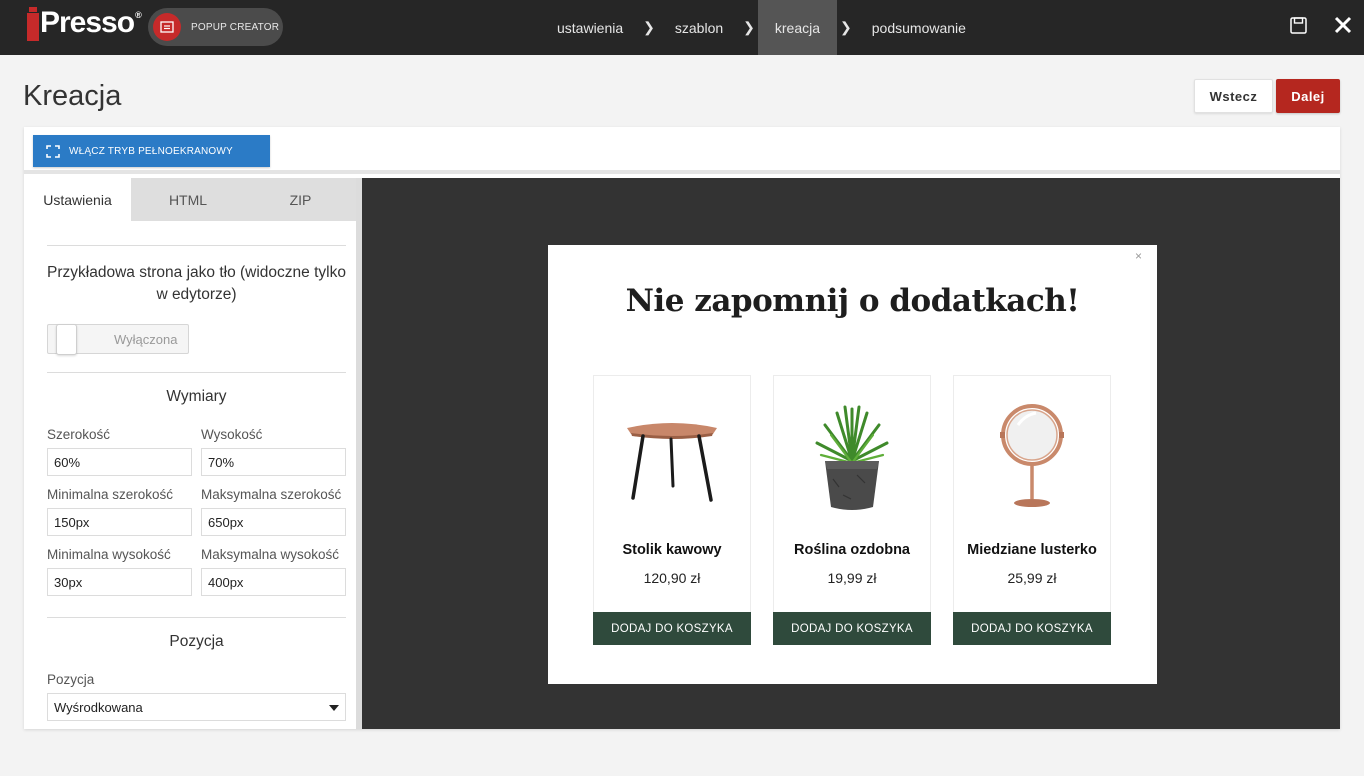 Image resolution: width=1364 pixels, height=776 pixels. I want to click on plant-image, so click(852, 456).